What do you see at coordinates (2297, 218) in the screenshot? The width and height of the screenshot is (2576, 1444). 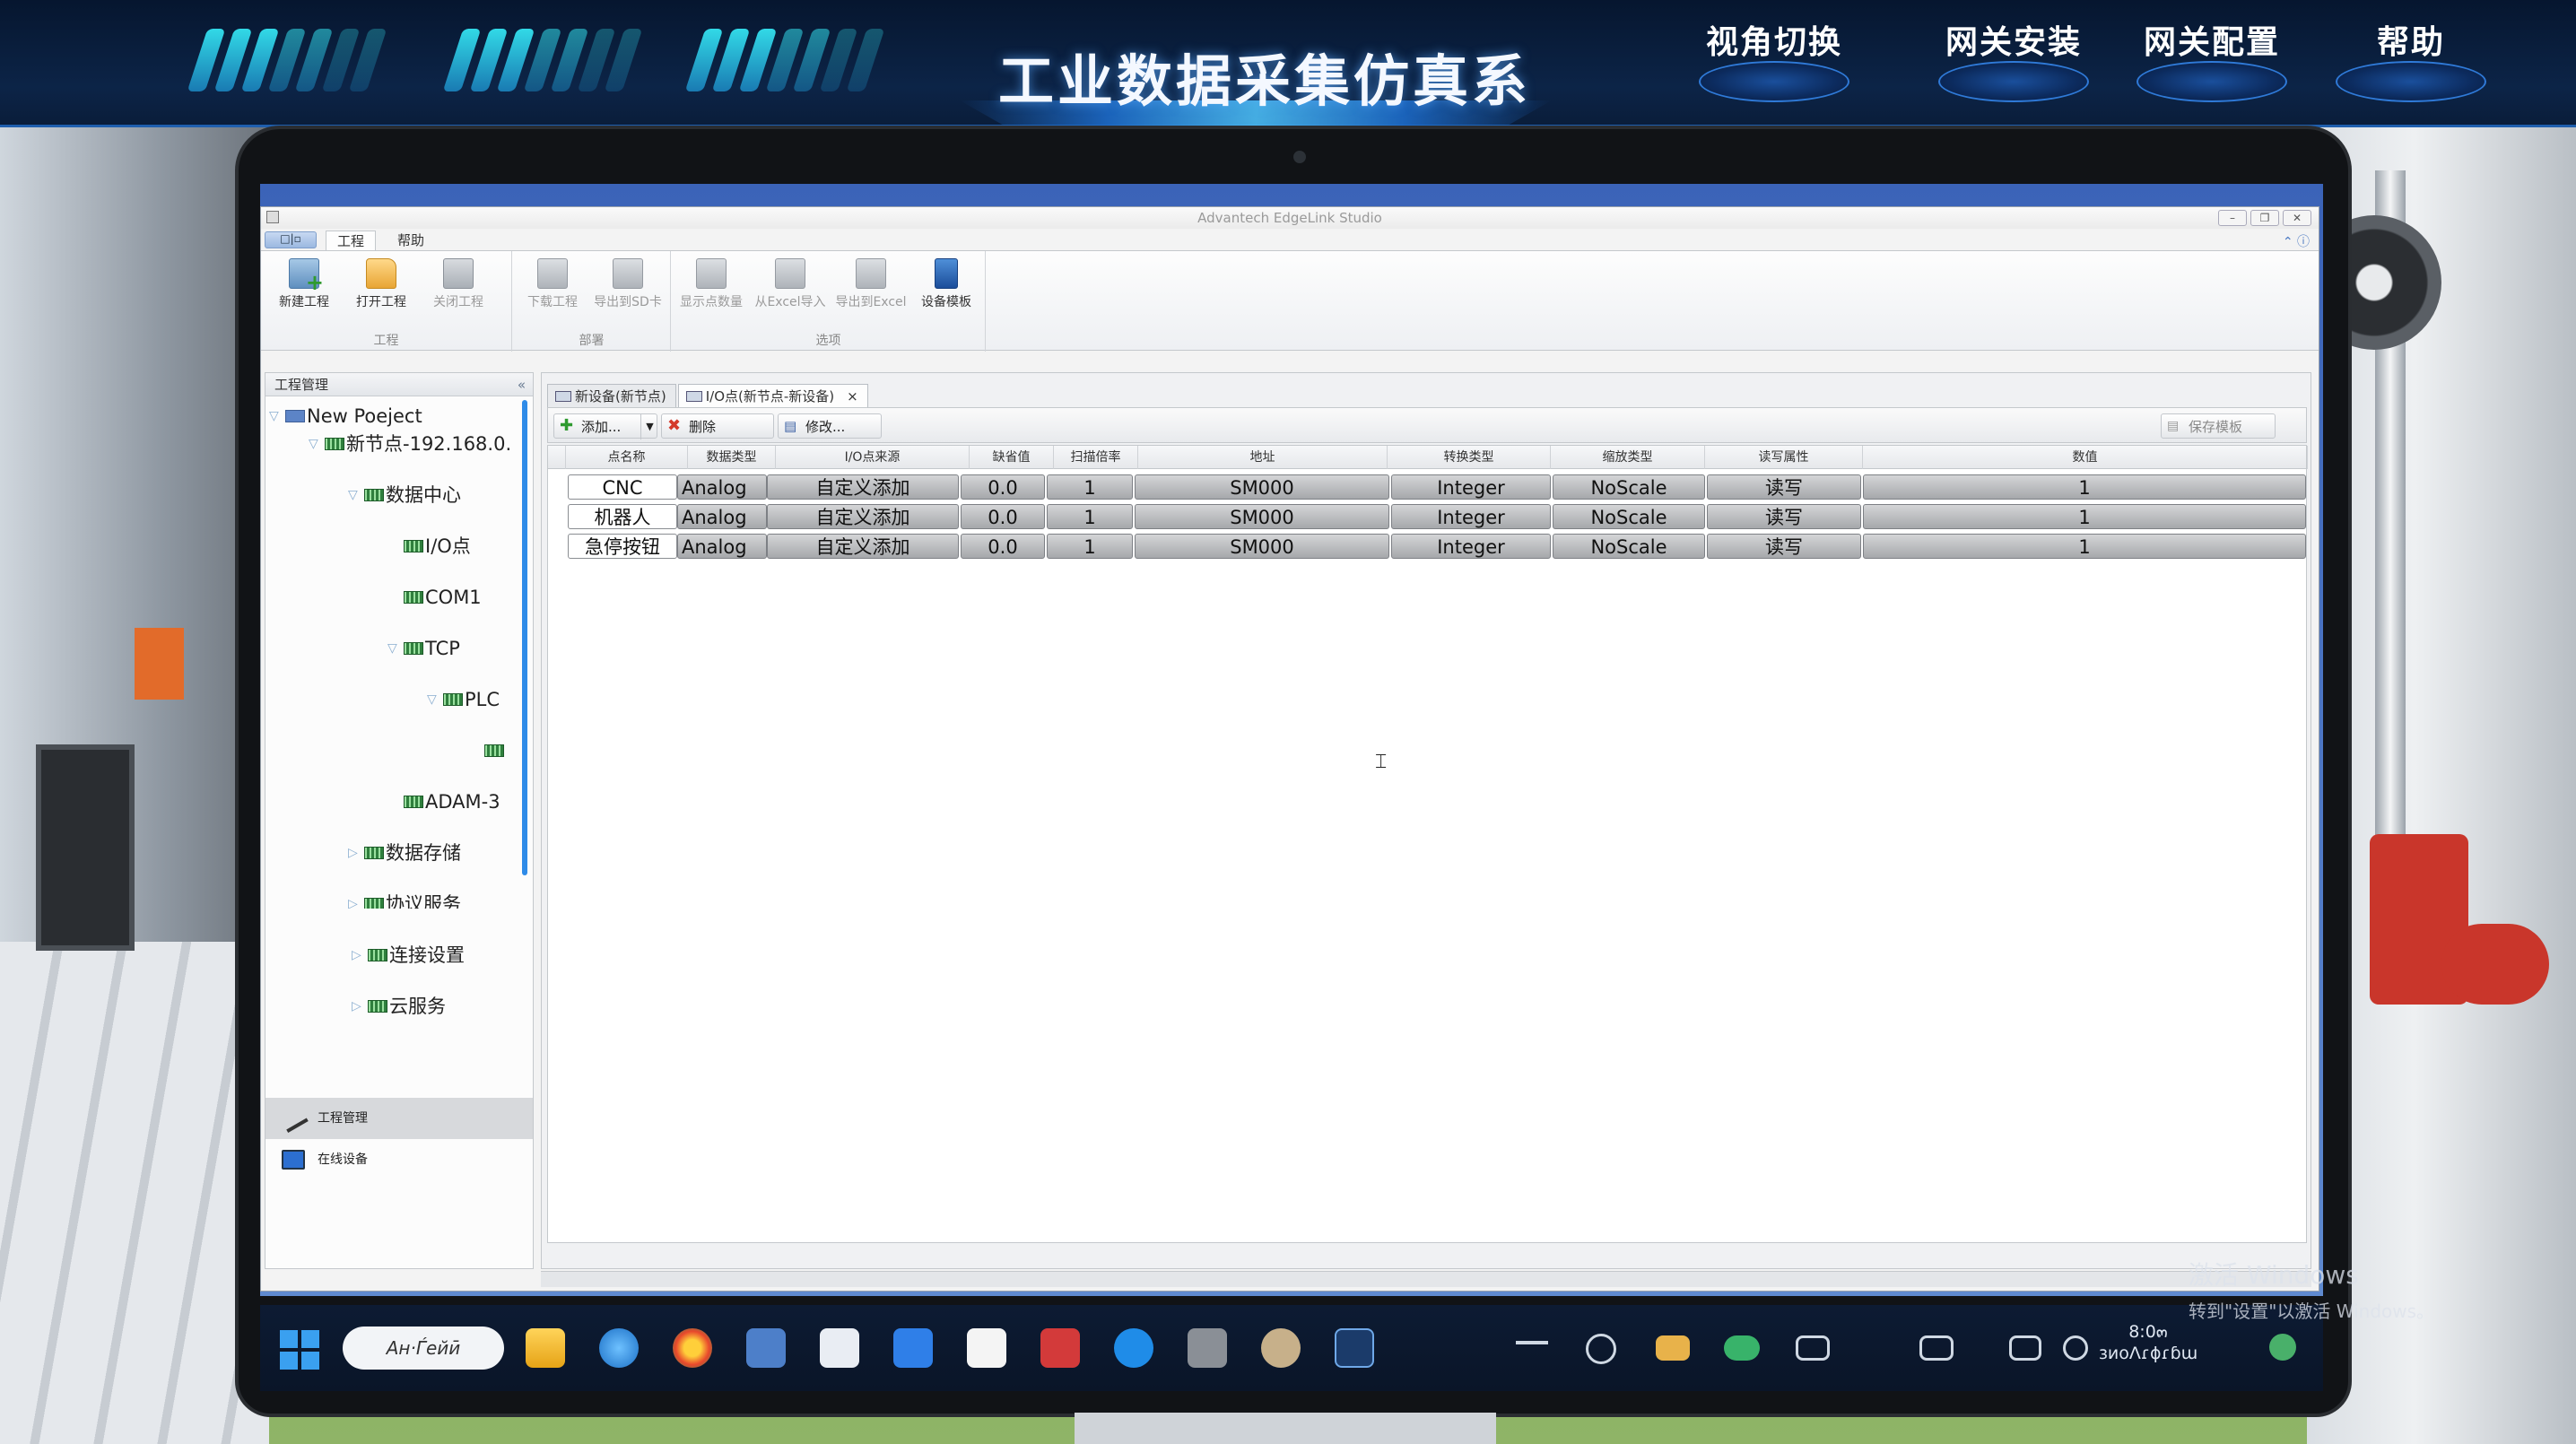 I see `close-icon: ✕` at bounding box center [2297, 218].